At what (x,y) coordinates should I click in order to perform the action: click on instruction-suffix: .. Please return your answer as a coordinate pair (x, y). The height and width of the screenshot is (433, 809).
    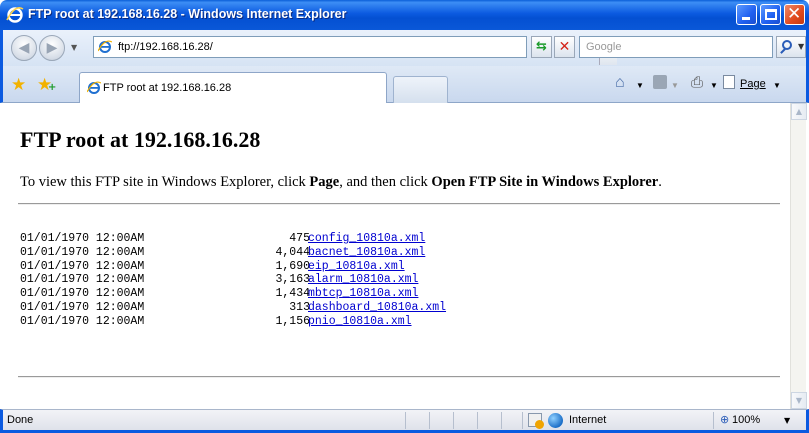
    Looking at the image, I should click on (660, 182).